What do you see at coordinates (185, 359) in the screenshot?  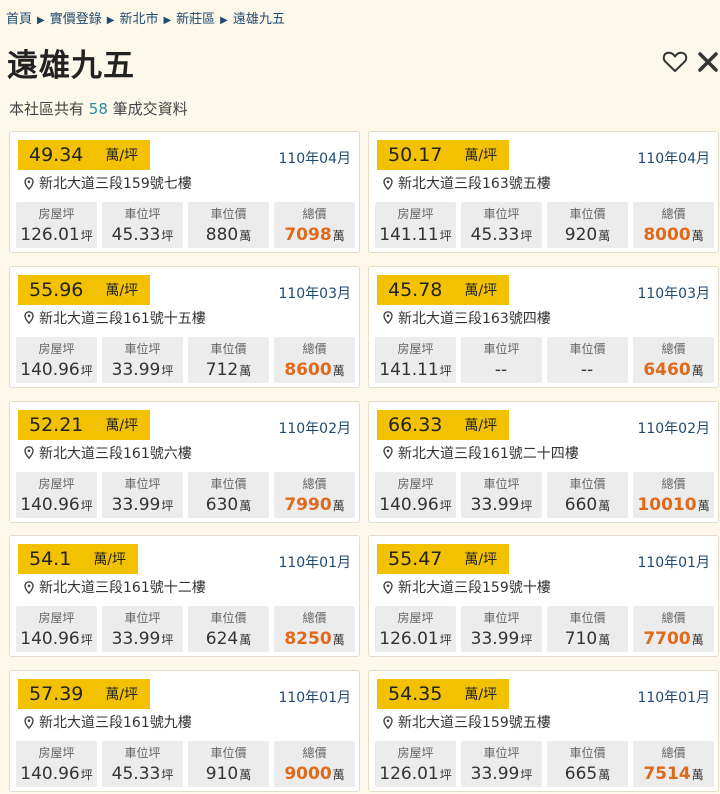 I see `stats-row: 房屋坪 140.96坪 車位坪 33.99坪 車位價 712萬 總價 8600萬` at bounding box center [185, 359].